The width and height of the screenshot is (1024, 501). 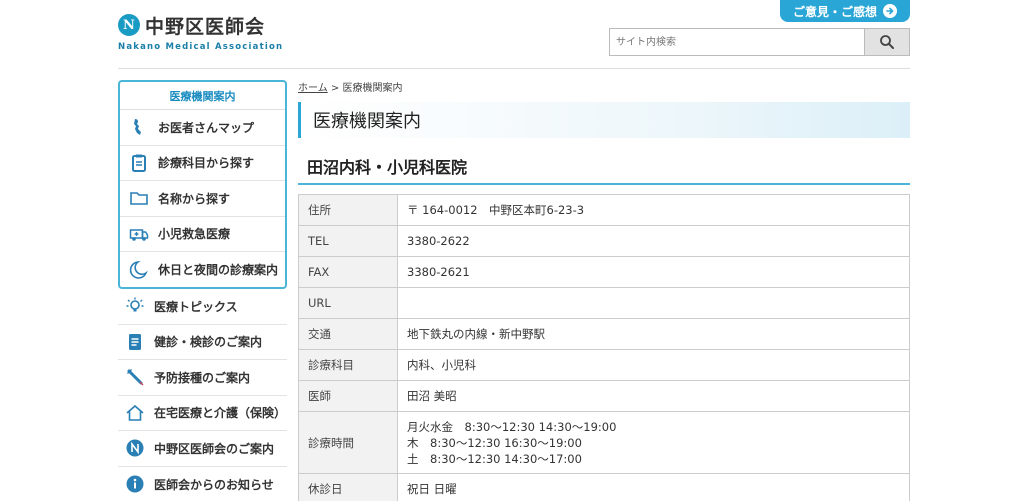 I want to click on table-row: TEL 3380-2622, so click(x=604, y=241).